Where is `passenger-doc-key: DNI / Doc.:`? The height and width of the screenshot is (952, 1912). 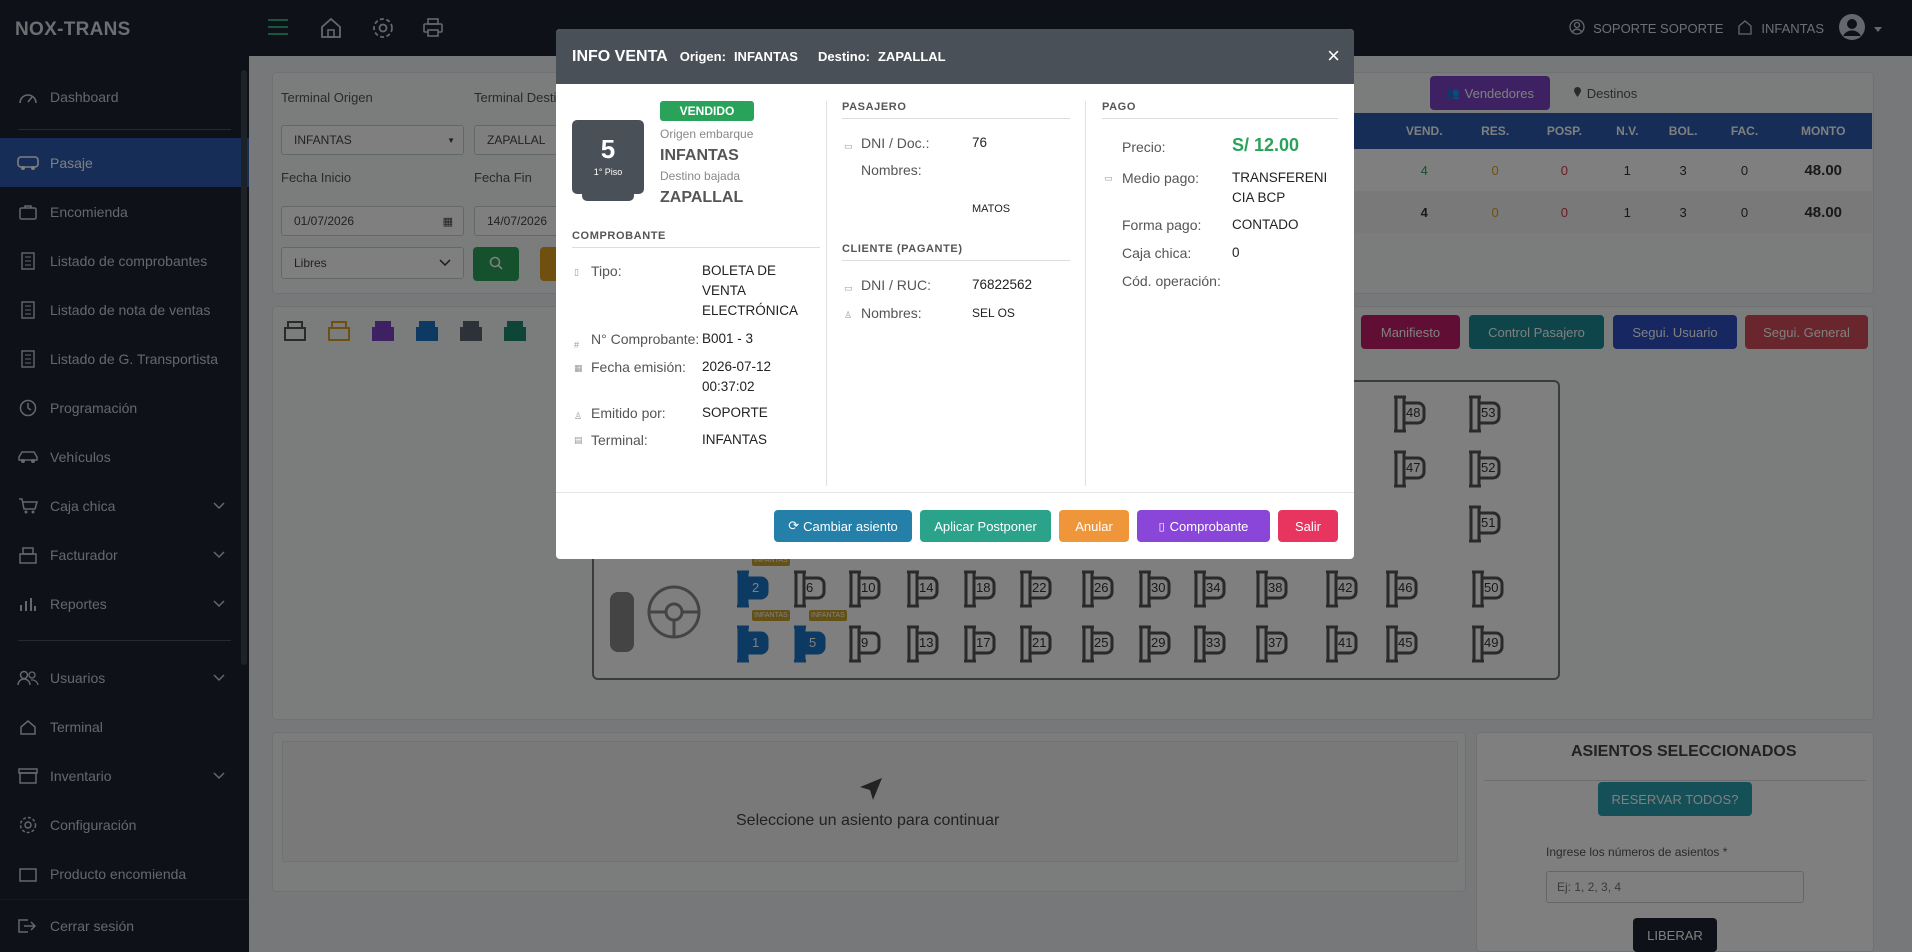 passenger-doc-key: DNI / Doc.: is located at coordinates (895, 143).